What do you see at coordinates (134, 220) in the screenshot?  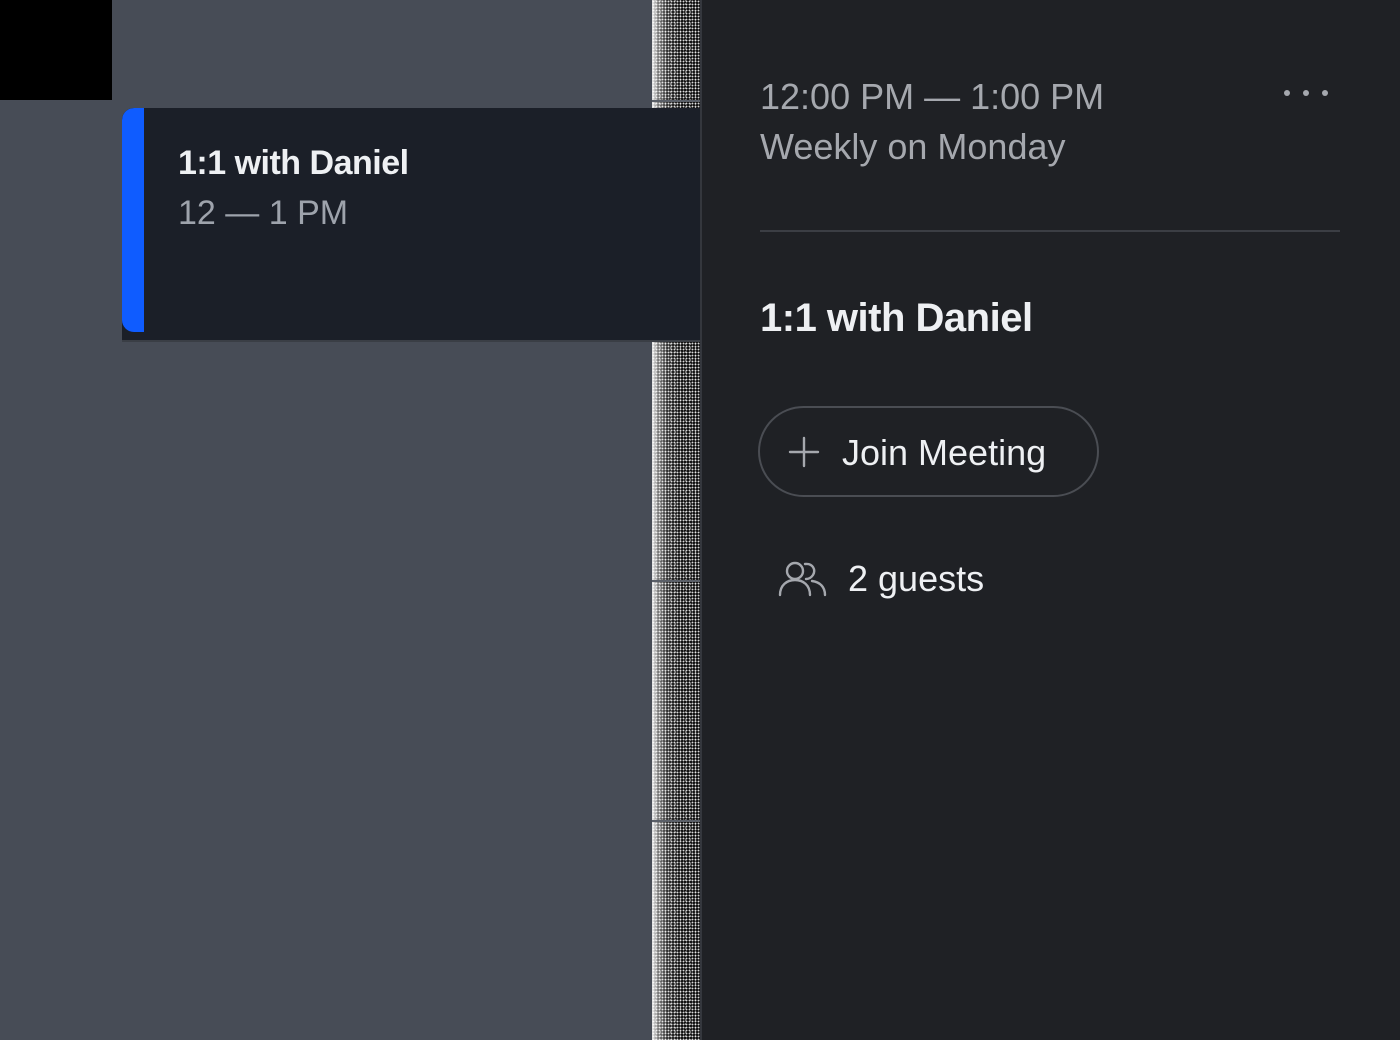 I see `event-accent-bar` at bounding box center [134, 220].